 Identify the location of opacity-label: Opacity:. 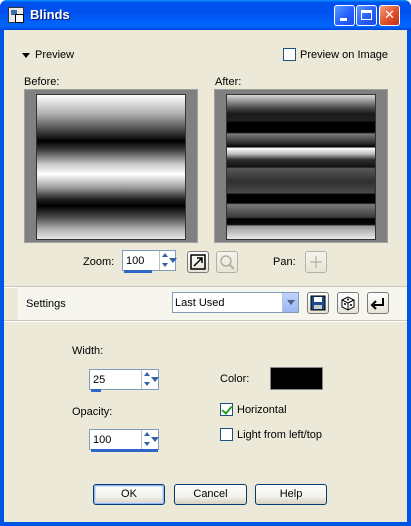
(92, 412).